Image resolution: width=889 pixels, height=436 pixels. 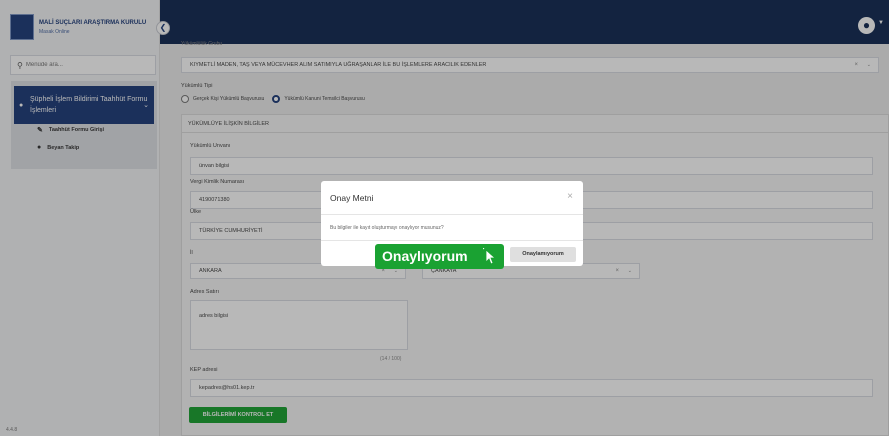 I want to click on pointer-cursor-icon, so click(x=490, y=256).